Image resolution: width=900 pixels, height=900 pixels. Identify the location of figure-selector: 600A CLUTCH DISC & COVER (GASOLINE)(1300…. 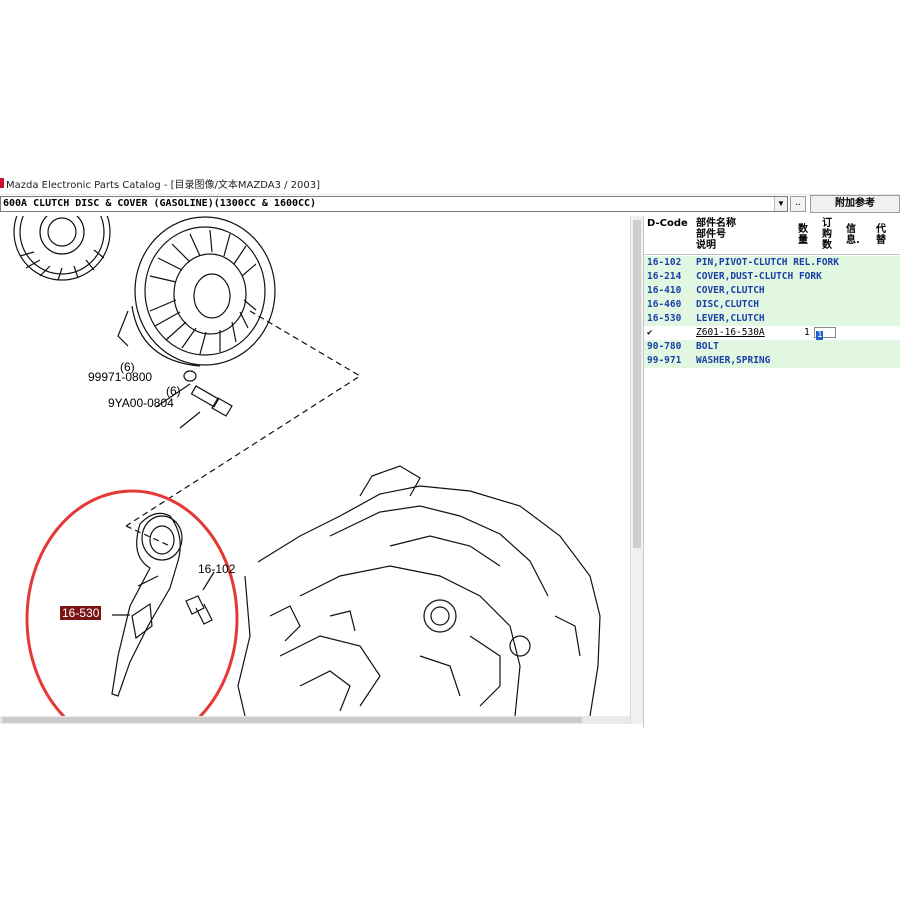
(394, 204).